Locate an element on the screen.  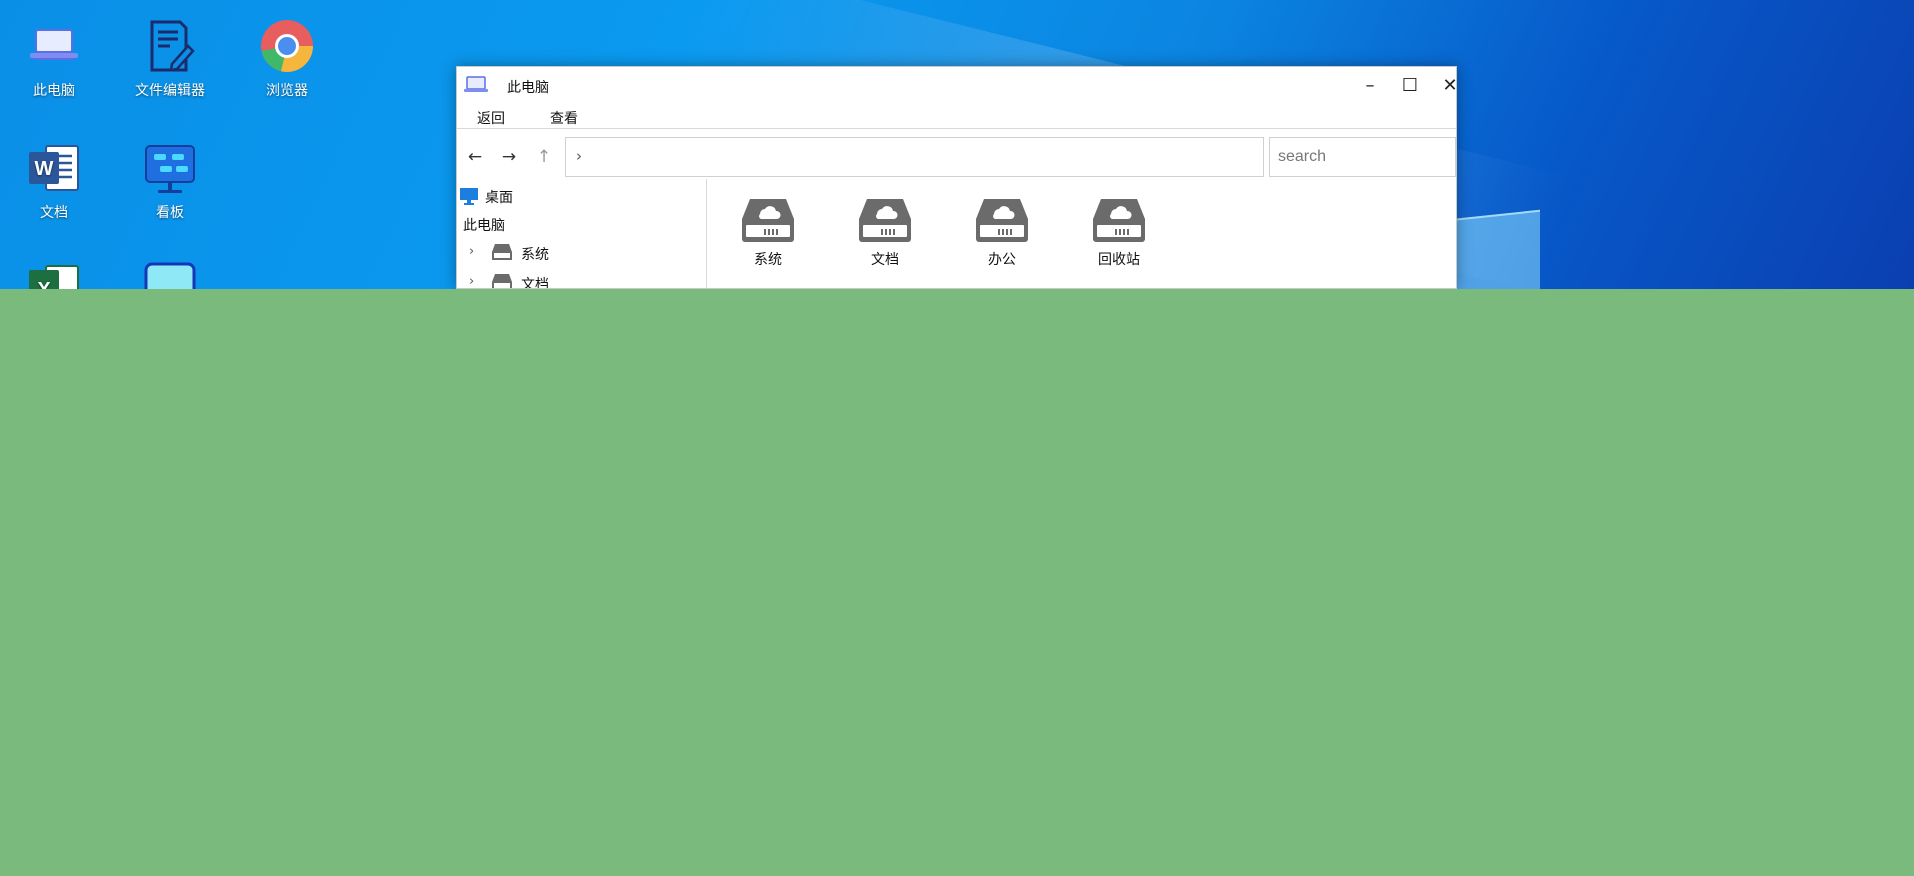
drive-label: 办公 is located at coordinates (1002, 260).